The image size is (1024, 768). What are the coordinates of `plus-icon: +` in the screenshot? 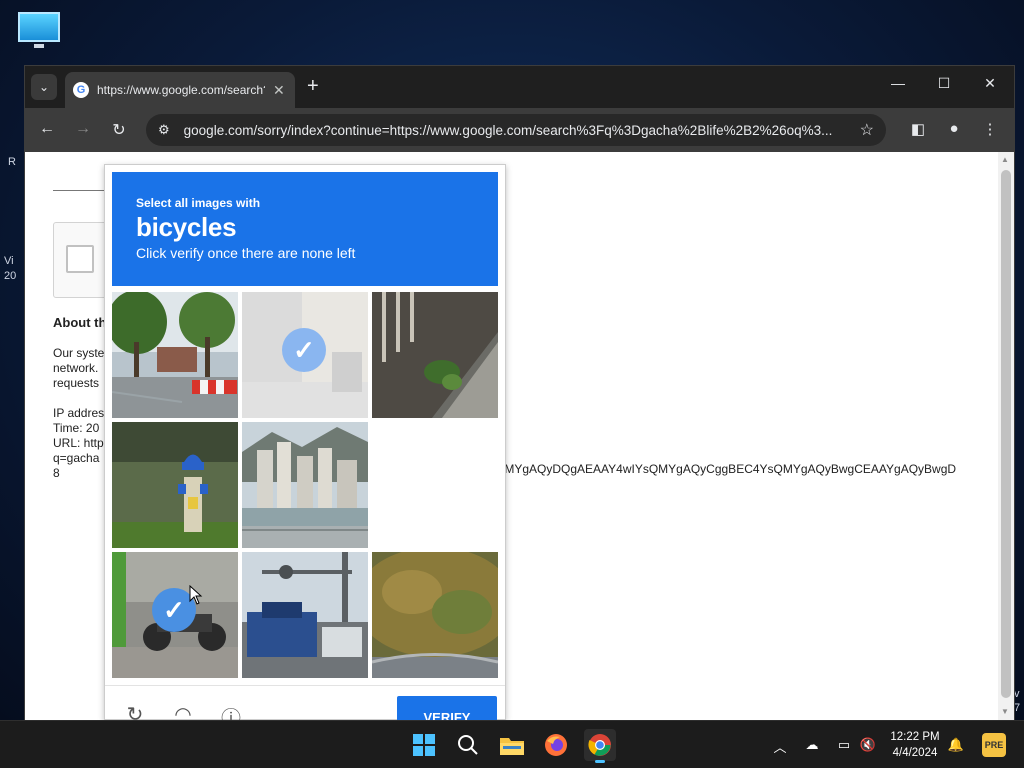 It's located at (313, 86).